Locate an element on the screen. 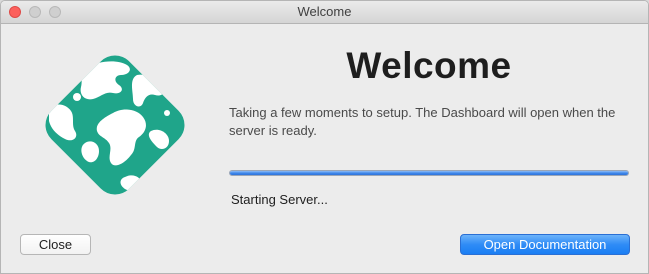  setup-progress-bar is located at coordinates (429, 173).